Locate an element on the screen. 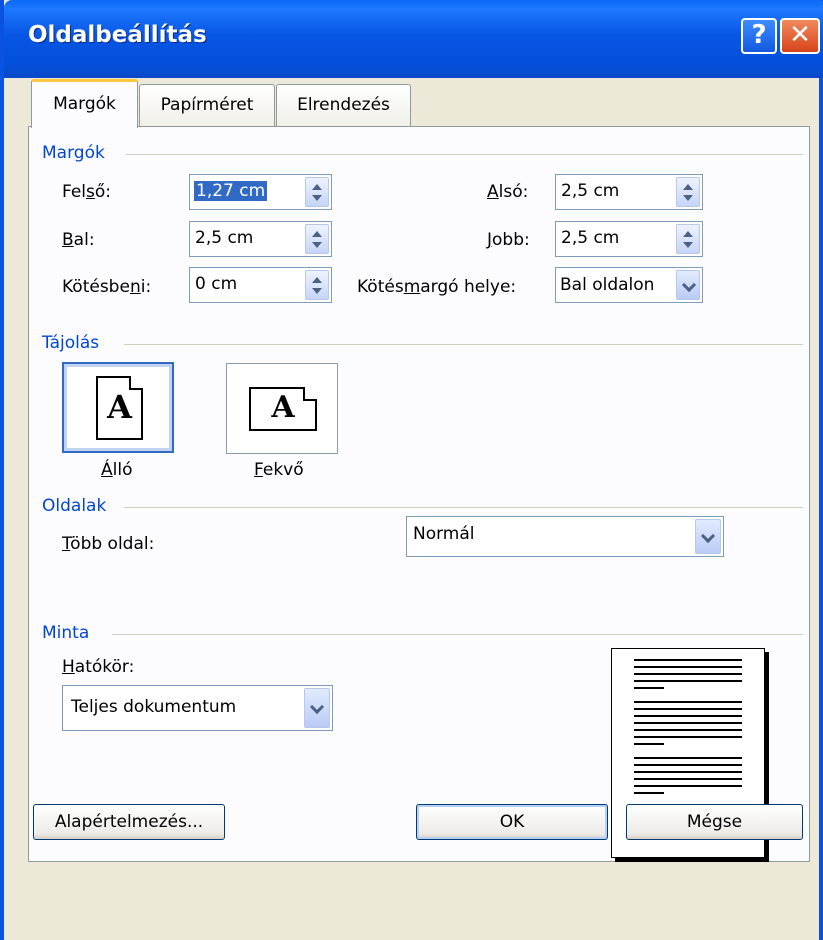 Image resolution: width=823 pixels, height=940 pixels. title-bar: Oldalbeállítás ? ✕ is located at coordinates (413, 39).